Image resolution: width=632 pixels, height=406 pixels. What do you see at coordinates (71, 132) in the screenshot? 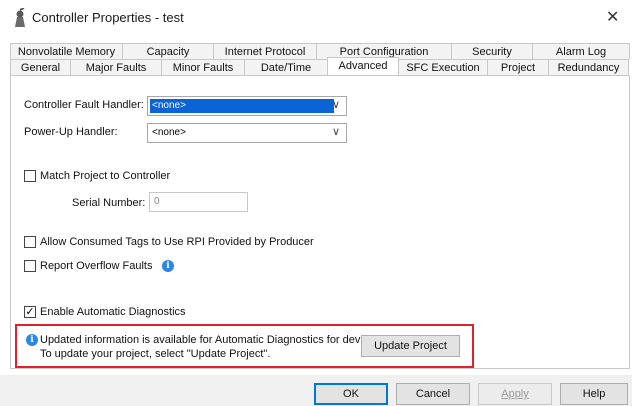
I see `powerup-handler-label: Power-Up Handler:` at bounding box center [71, 132].